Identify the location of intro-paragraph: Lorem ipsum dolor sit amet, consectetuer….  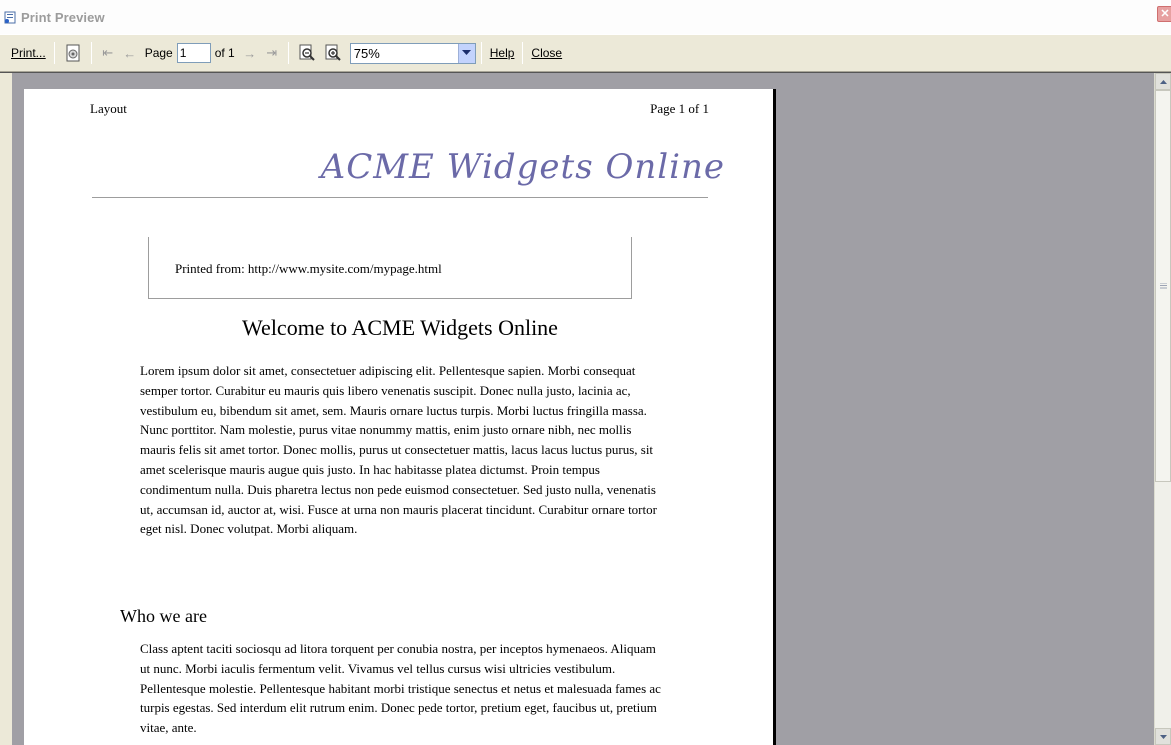
(398, 450).